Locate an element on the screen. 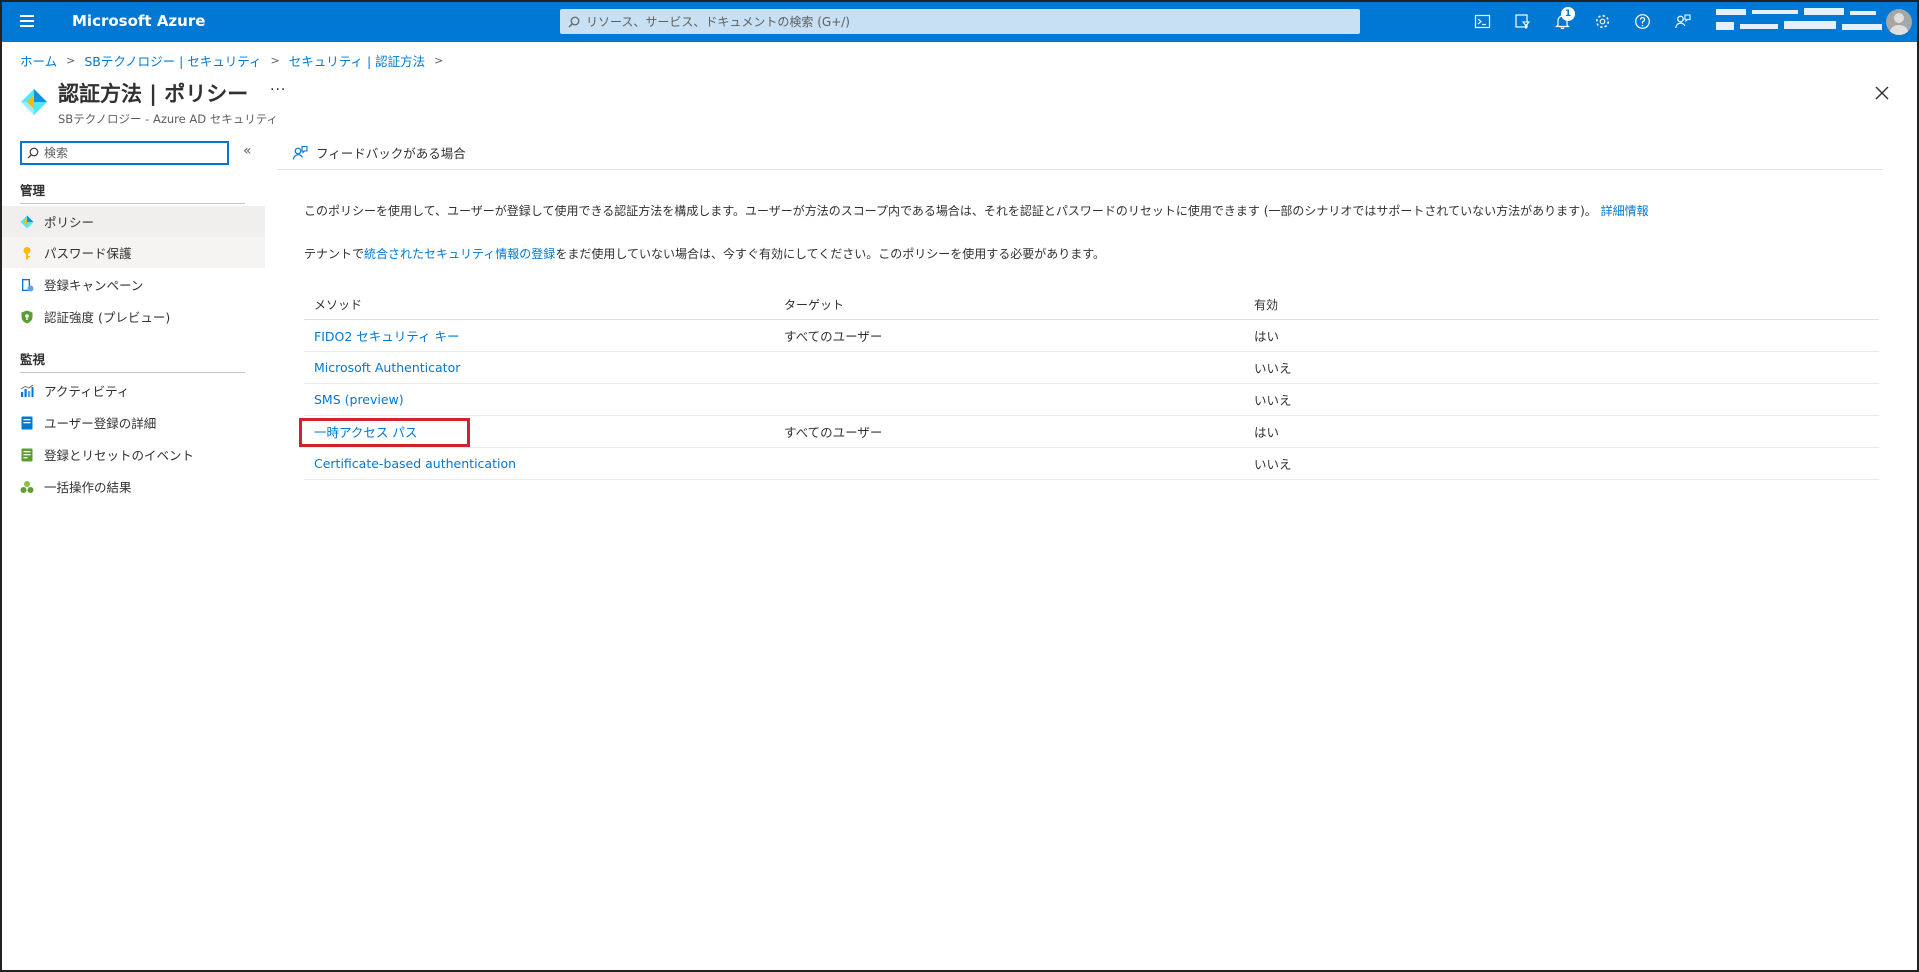  global-search-input: リソース、サービス、ドキュメントの検索 (G+/) is located at coordinates (960, 21).